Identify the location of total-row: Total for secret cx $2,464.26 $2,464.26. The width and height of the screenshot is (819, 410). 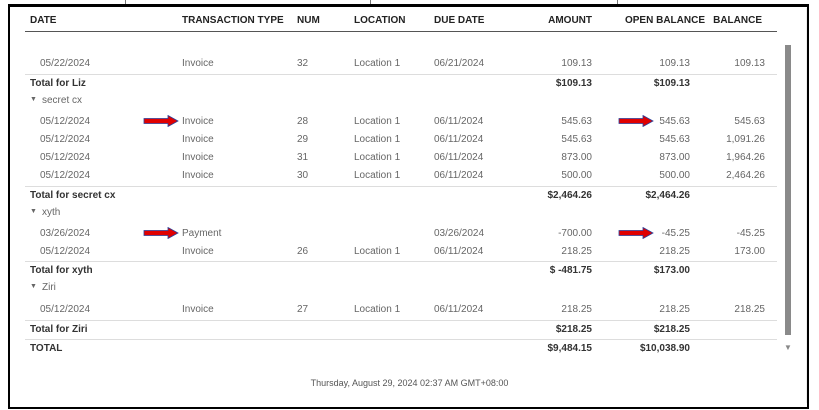
(401, 195).